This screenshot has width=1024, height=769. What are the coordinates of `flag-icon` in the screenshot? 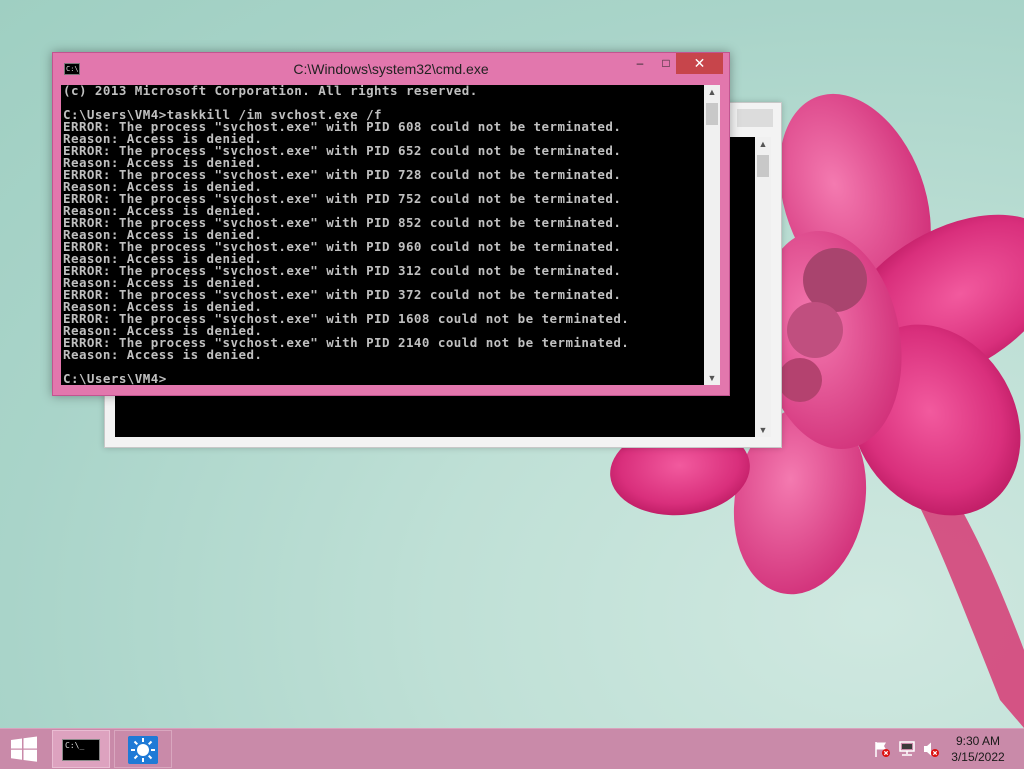 It's located at (882, 749).